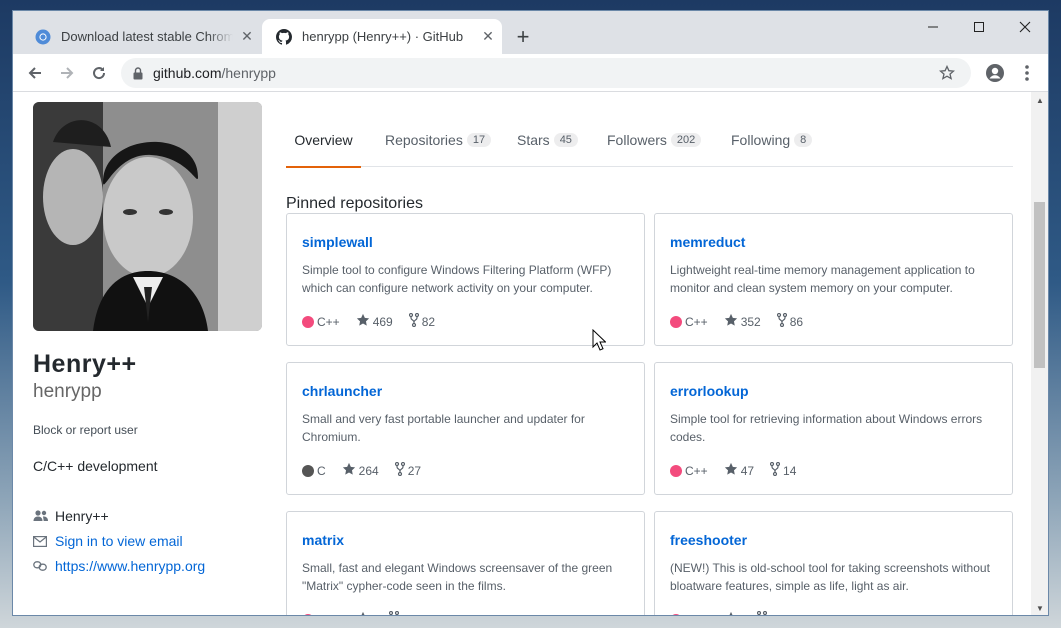 This screenshot has width=1061, height=628. What do you see at coordinates (95, 466) in the screenshot?
I see `profile-bio: C/C++ development` at bounding box center [95, 466].